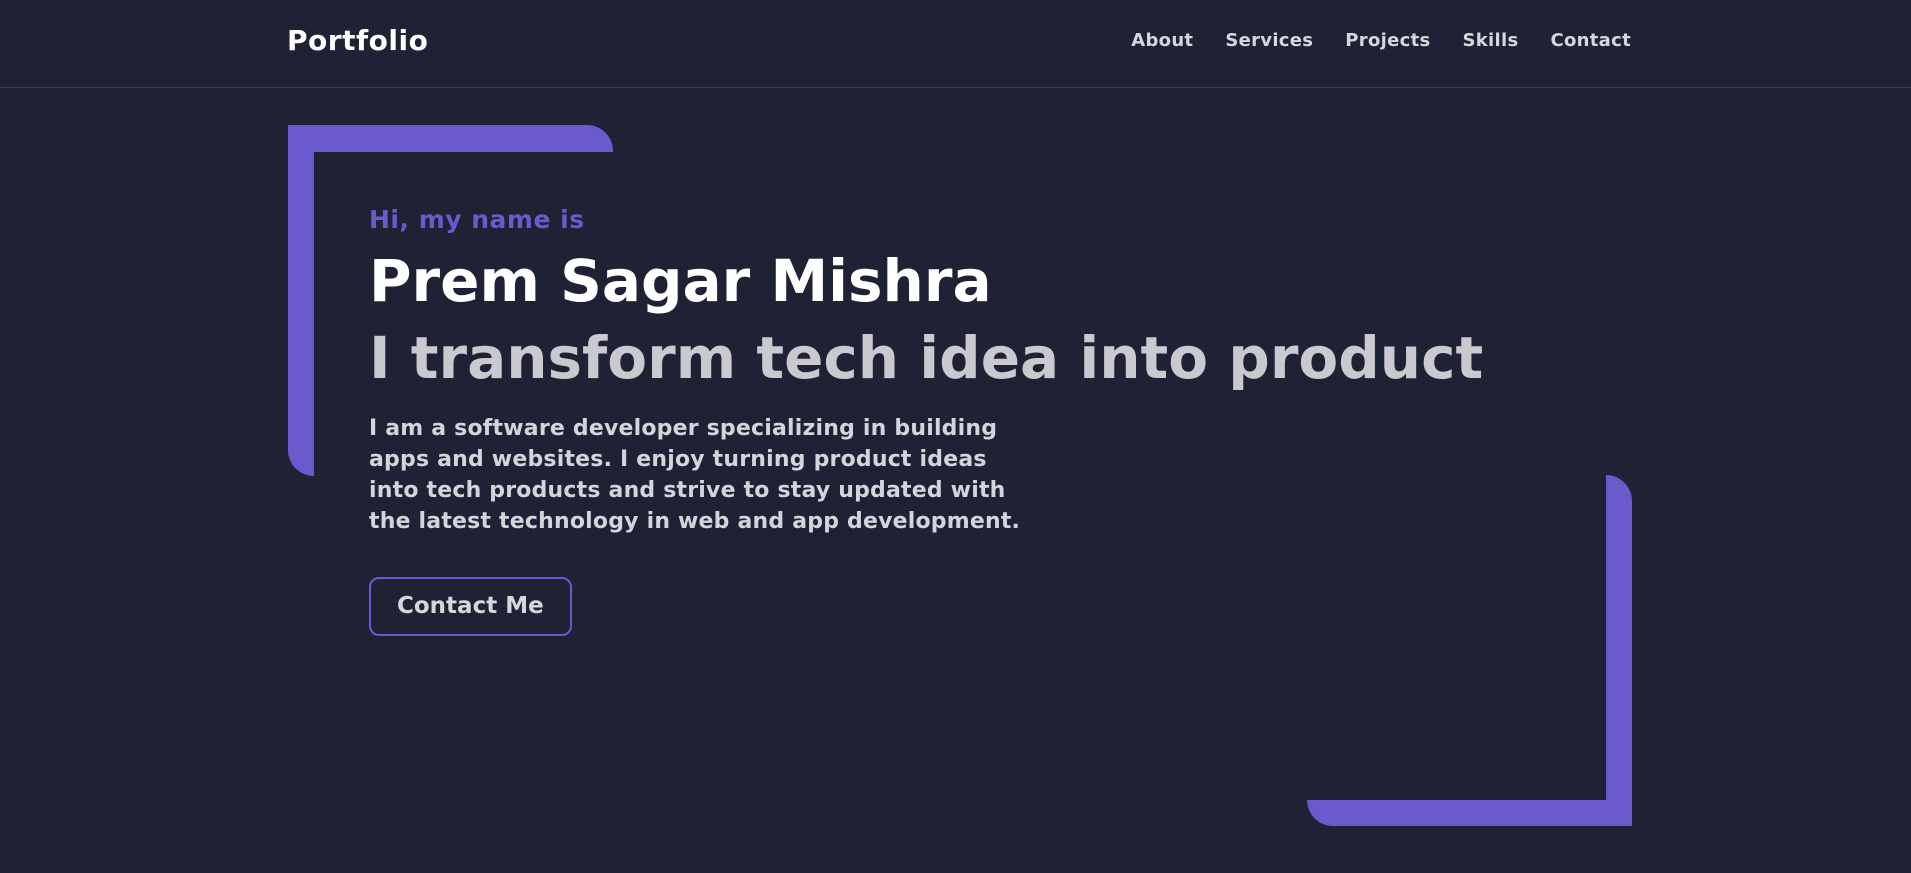 This screenshot has height=873, width=1911. I want to click on nav-skills: Skills, so click(1491, 40).